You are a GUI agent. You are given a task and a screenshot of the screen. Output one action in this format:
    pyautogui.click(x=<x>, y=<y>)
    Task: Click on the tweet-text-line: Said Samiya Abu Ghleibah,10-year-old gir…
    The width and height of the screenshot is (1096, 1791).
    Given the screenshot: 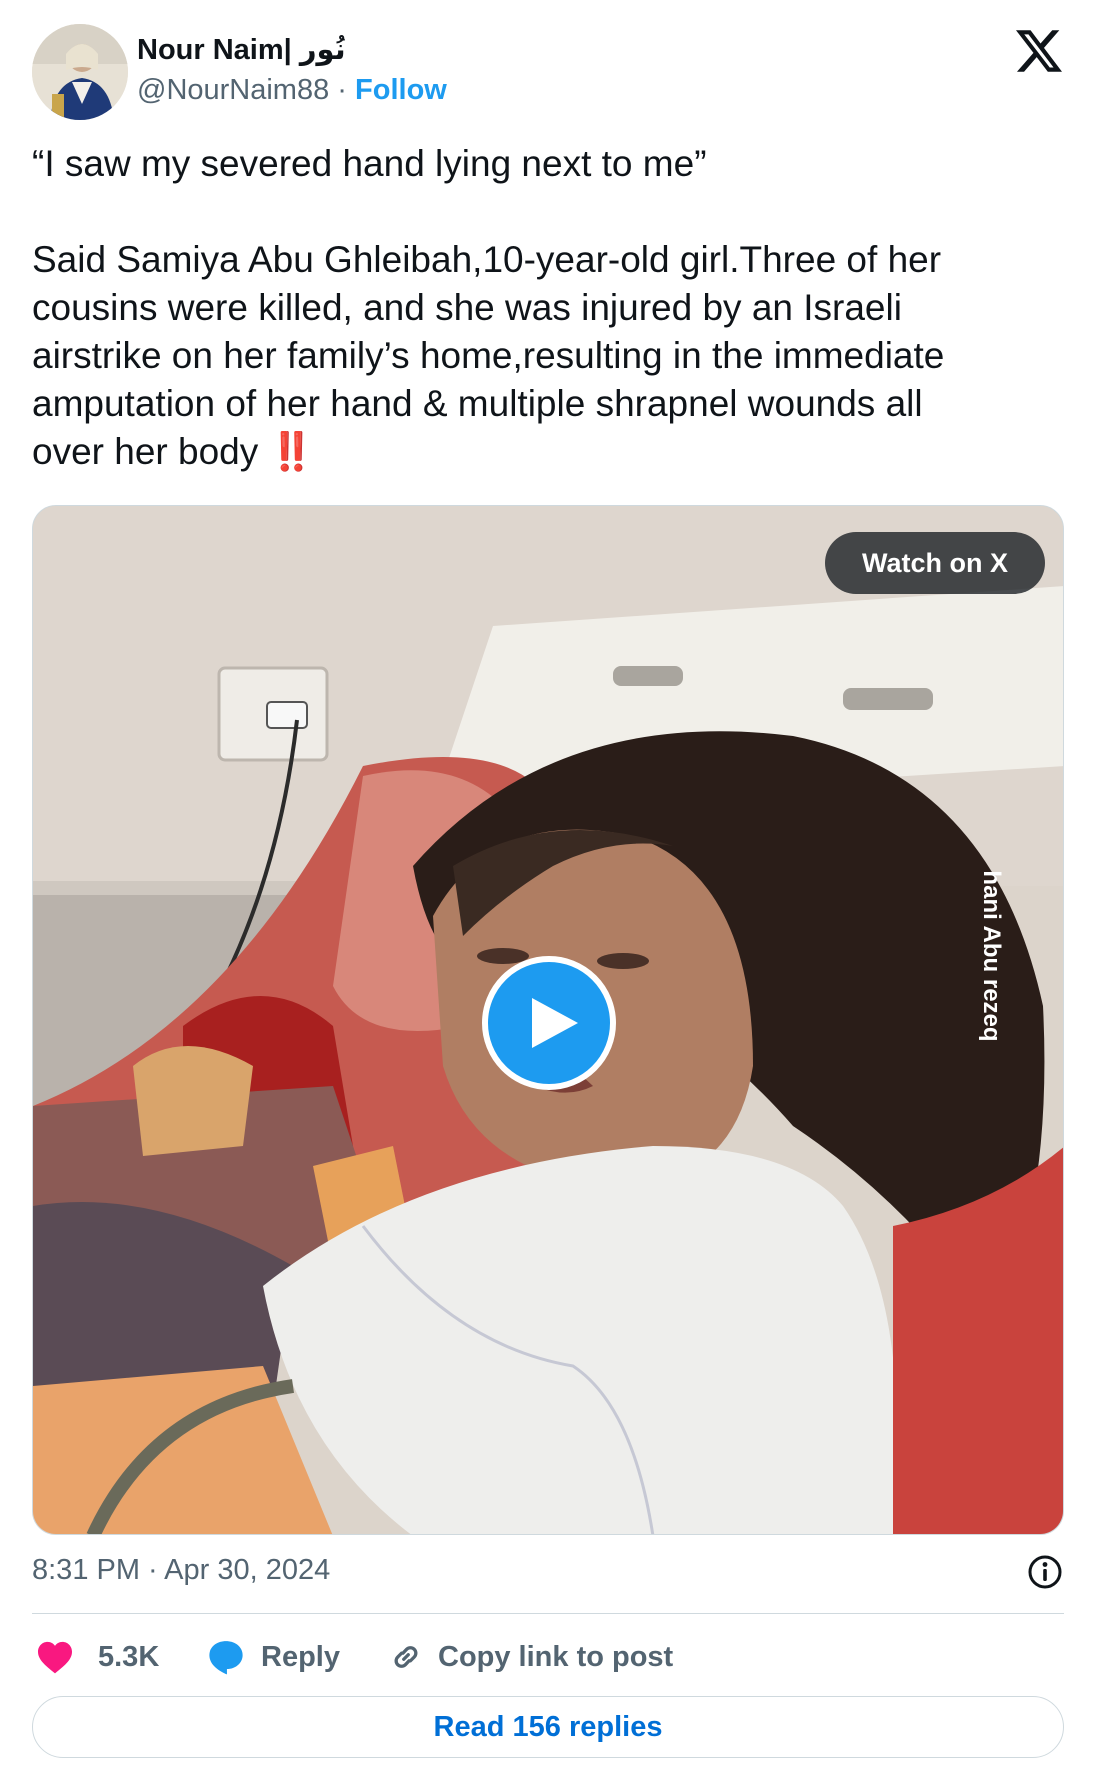 What is the action you would take?
    pyautogui.click(x=487, y=259)
    